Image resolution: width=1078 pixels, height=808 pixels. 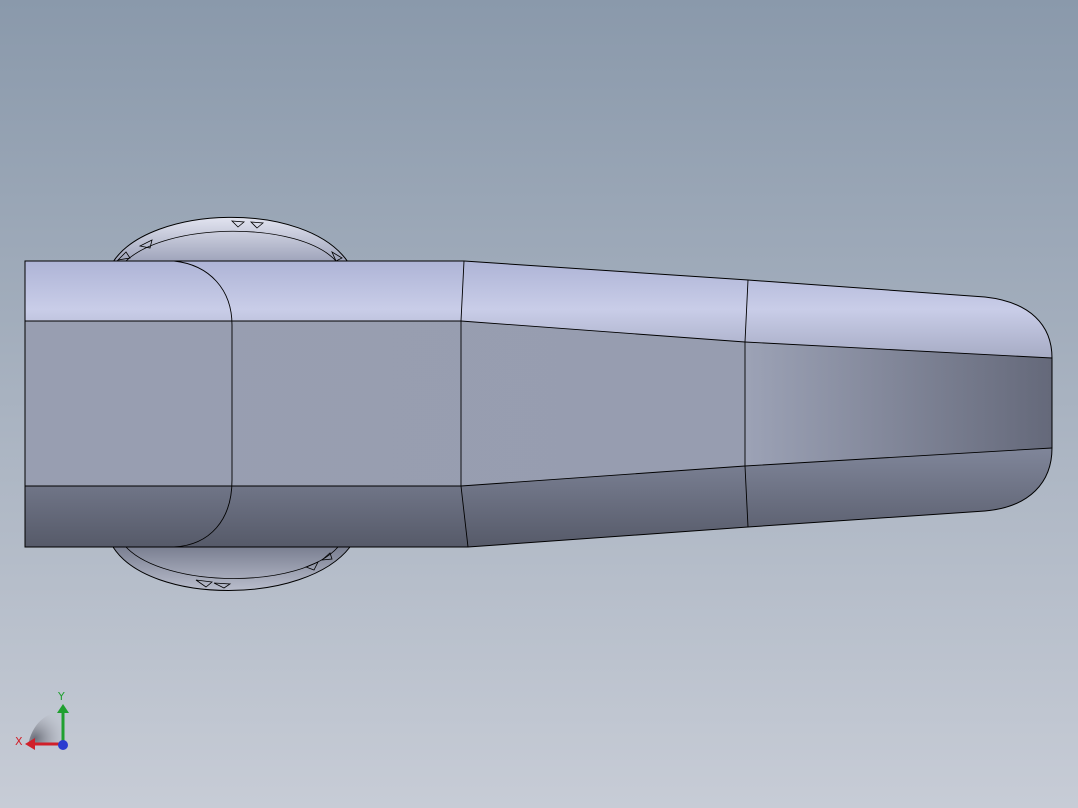 What do you see at coordinates (61, 696) in the screenshot?
I see `y-axis-label: Y` at bounding box center [61, 696].